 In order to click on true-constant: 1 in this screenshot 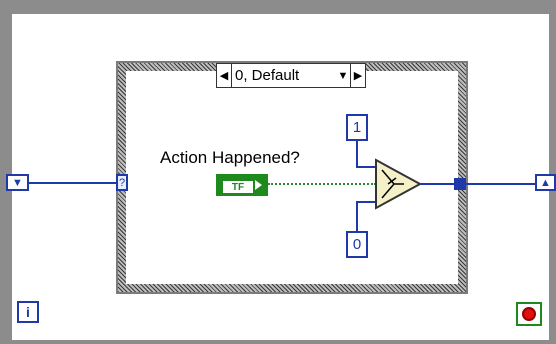, I will do `click(357, 127)`.